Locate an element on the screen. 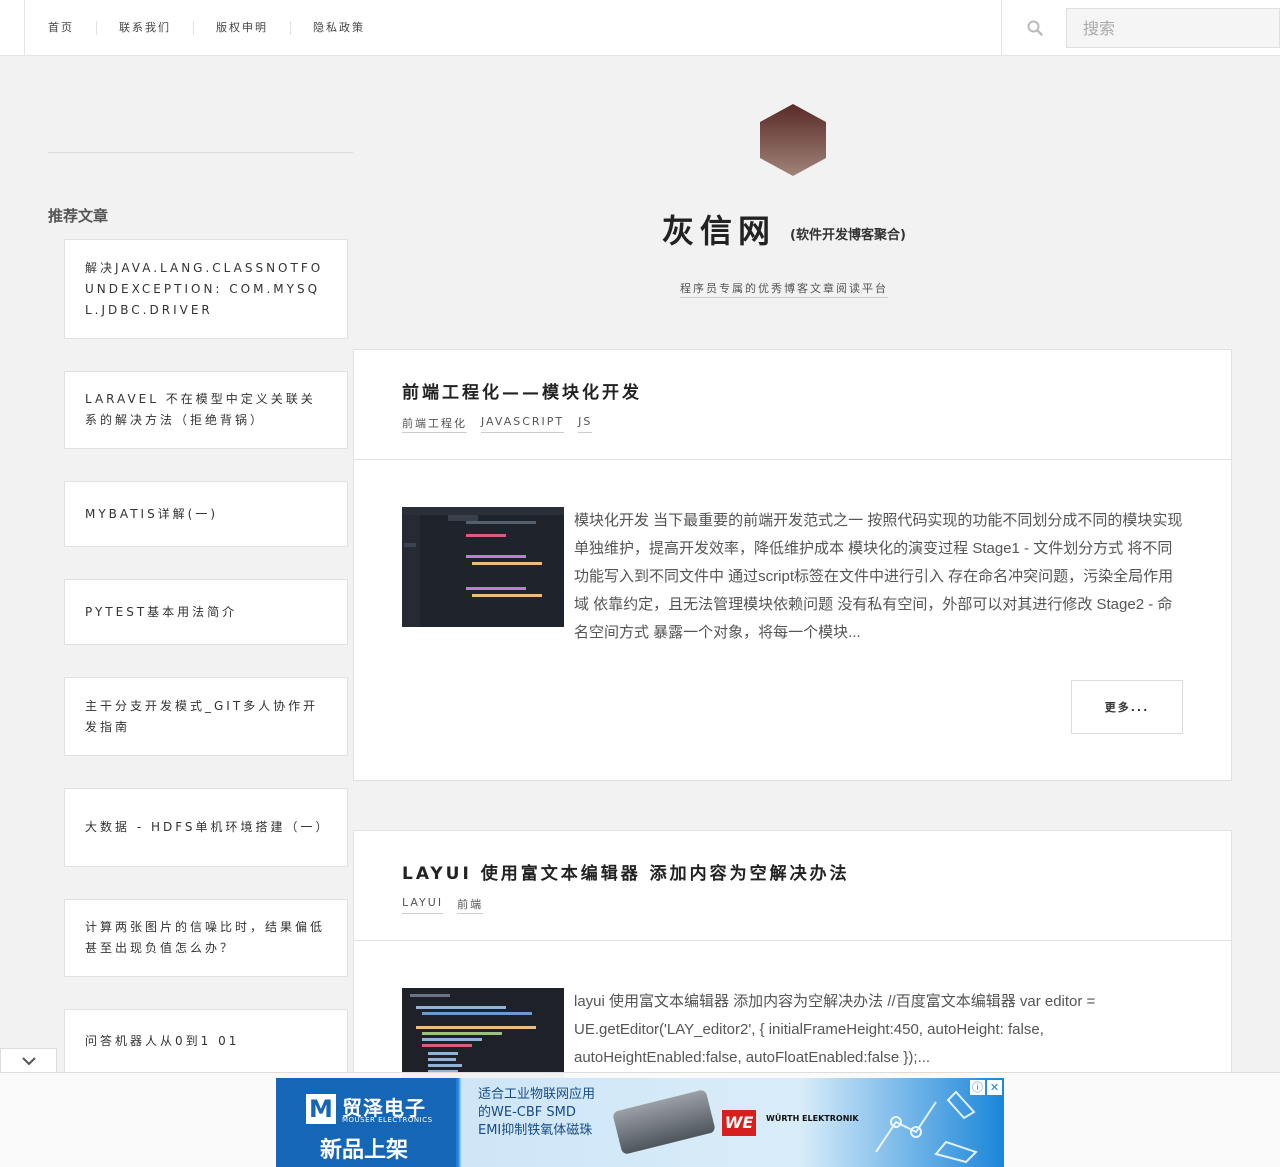 This screenshot has width=1280, height=1167. ad-brand-english: MOUSER ELECTRONICS is located at coordinates (387, 1120).